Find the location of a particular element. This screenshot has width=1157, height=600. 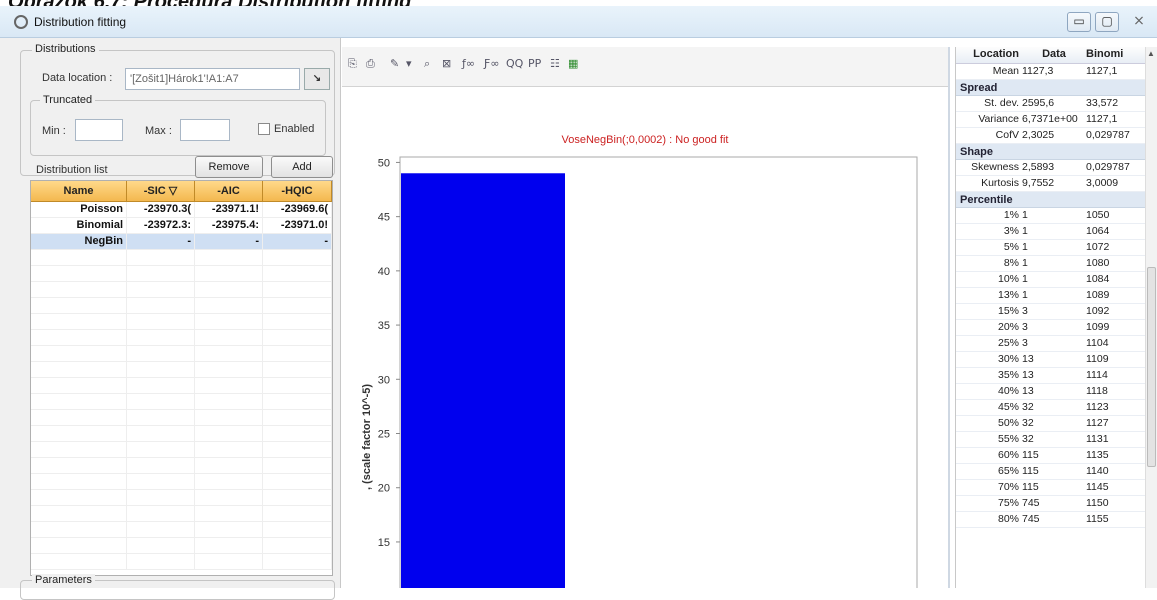

stats-row: 20% 3 1099 is located at coordinates (1056, 328).